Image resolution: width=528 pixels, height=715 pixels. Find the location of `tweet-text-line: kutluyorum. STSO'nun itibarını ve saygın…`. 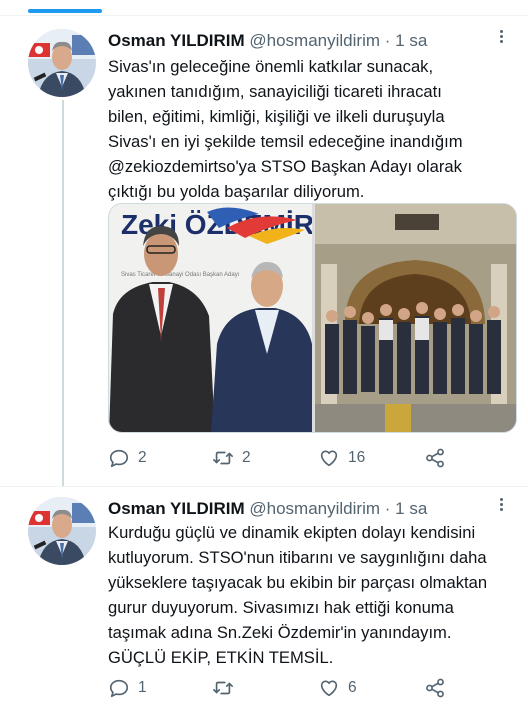

tweet-text-line: kutluyorum. STSO'nun itibarını ve saygın… is located at coordinates (297, 557).